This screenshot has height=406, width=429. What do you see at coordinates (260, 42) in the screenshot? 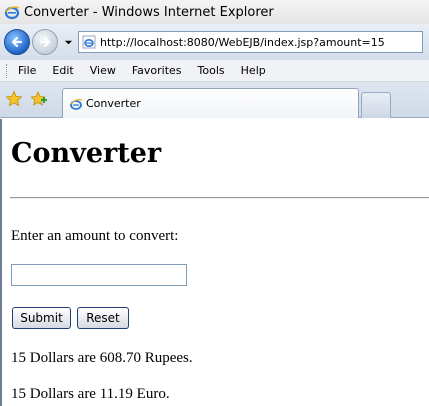
I see `address-input` at bounding box center [260, 42].